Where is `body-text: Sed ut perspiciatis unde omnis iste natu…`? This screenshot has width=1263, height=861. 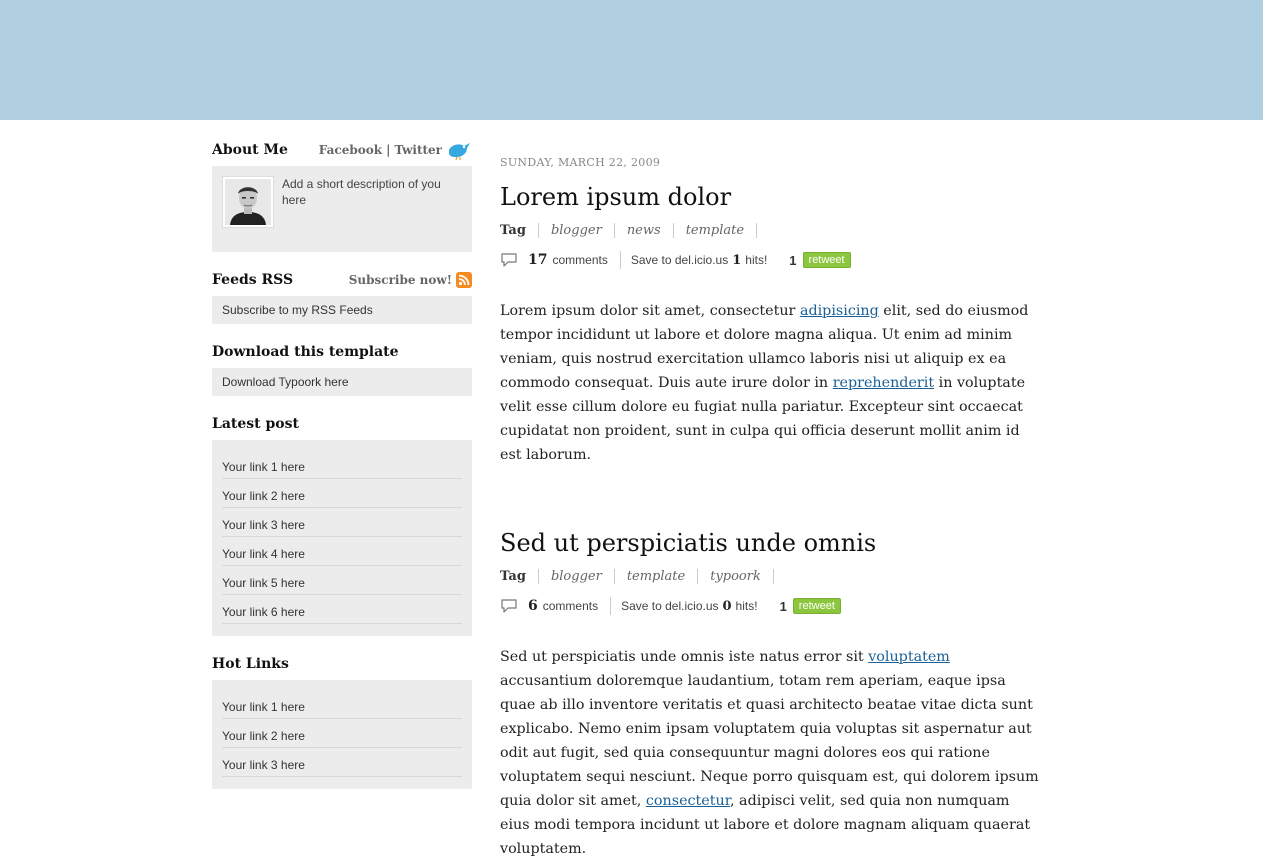
body-text: Sed ut perspiciatis unde omnis iste natu… is located at coordinates (684, 657).